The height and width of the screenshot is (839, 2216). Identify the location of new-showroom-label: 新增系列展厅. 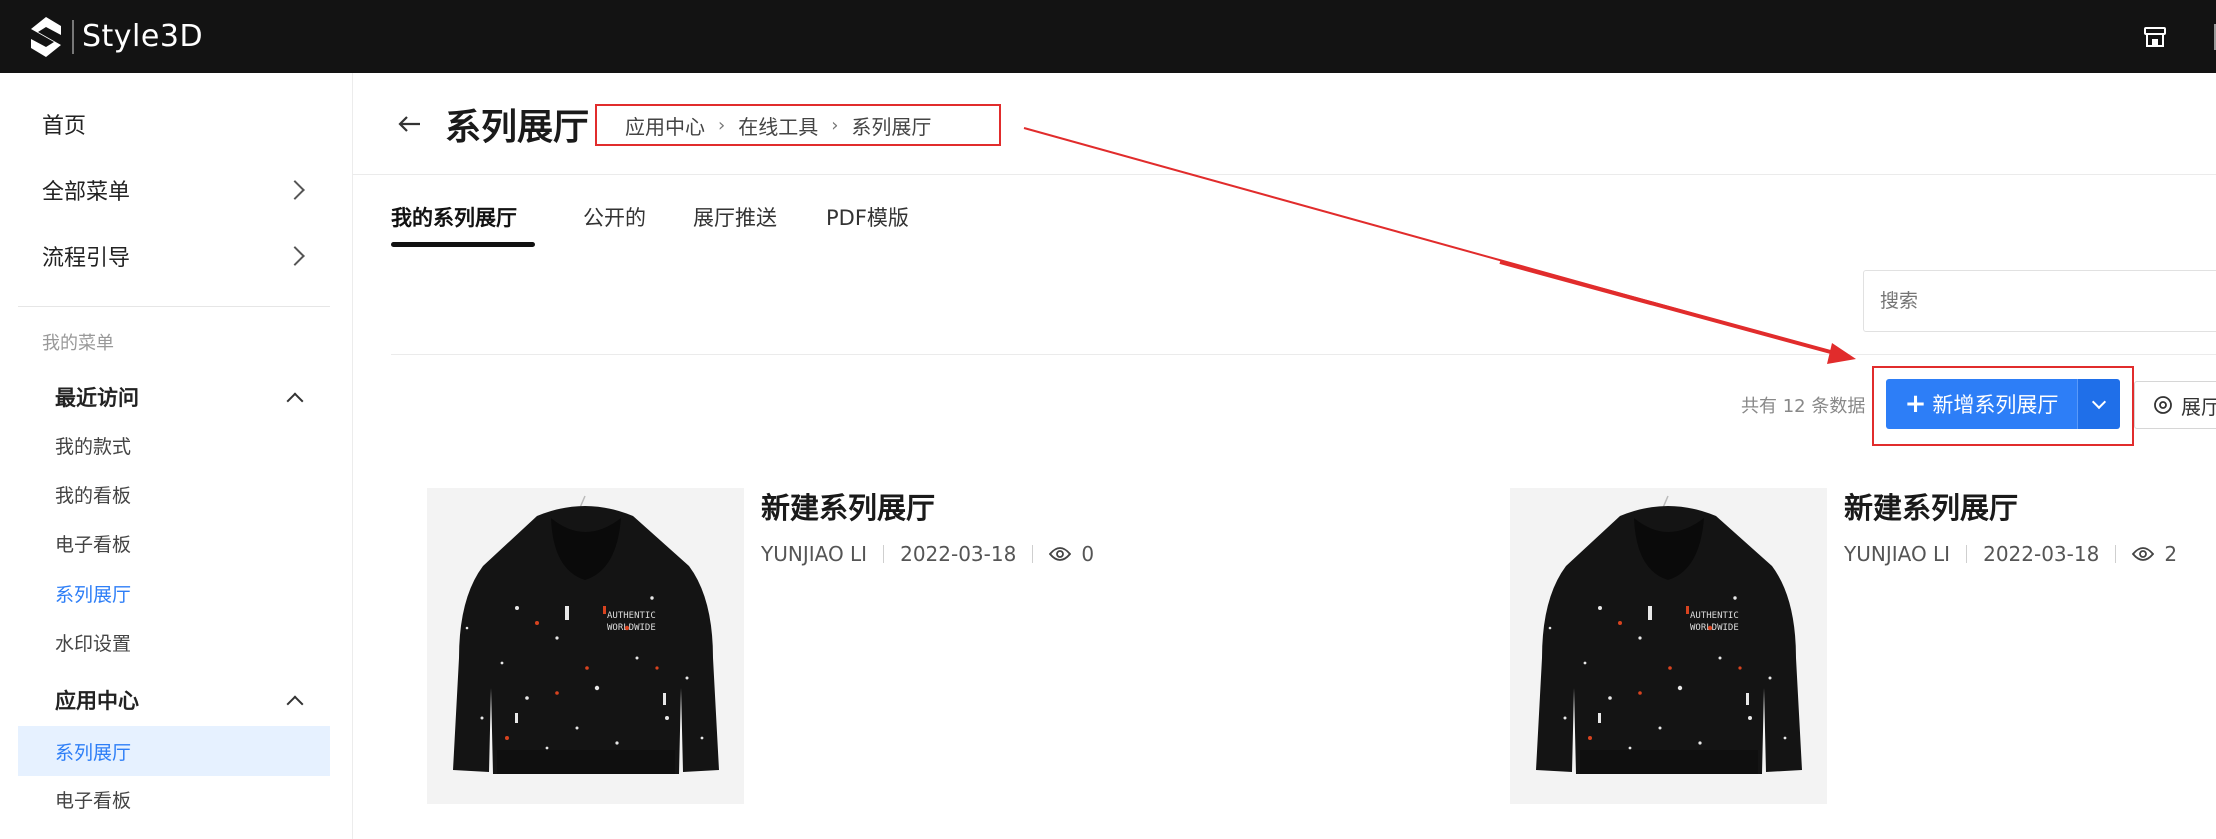
(1995, 405).